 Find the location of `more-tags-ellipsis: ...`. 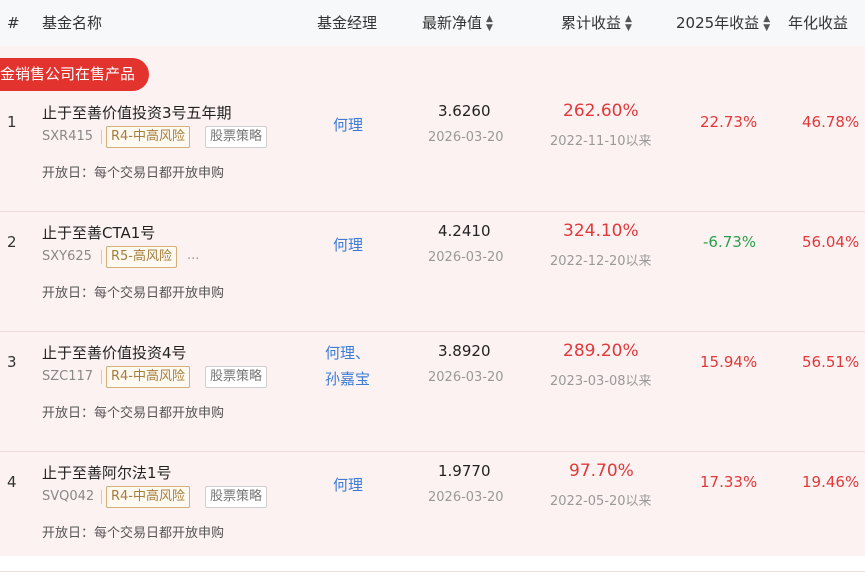

more-tags-ellipsis: ... is located at coordinates (193, 256).